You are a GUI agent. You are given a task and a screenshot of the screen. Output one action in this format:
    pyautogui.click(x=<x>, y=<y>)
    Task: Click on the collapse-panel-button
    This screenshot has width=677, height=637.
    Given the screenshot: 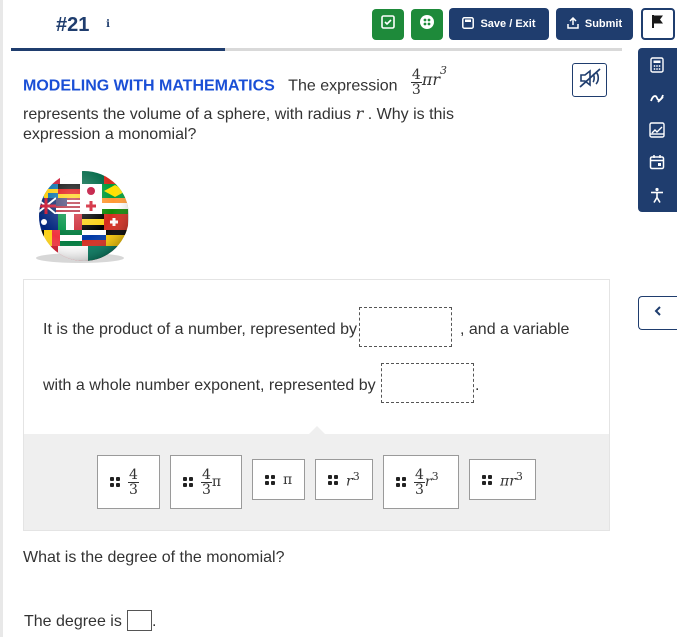 What is the action you would take?
    pyautogui.click(x=657, y=313)
    